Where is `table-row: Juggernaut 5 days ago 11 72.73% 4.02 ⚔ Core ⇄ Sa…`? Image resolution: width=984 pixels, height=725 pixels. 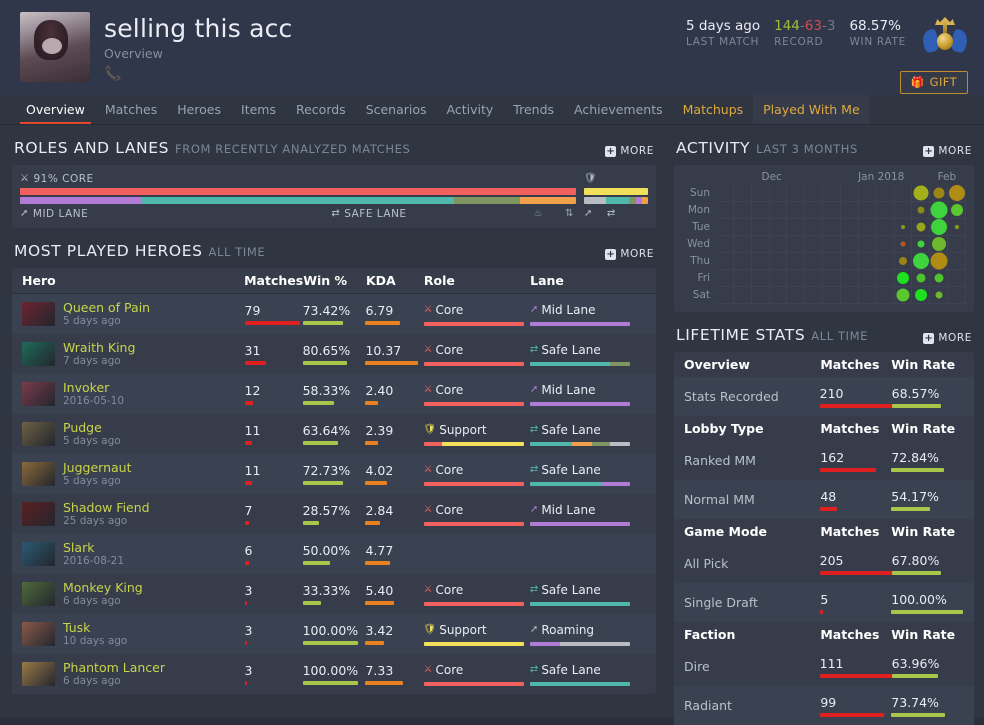
table-row: Juggernaut 5 days ago 11 72.73% 4.02 ⚔ Core ⇄ Sa… is located at coordinates (334, 474).